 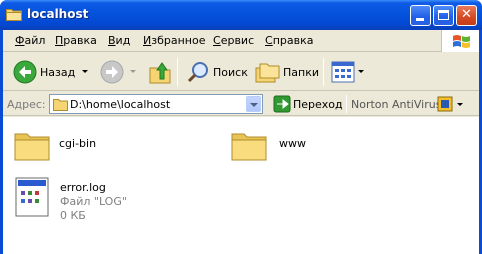 I want to click on maximize-button, so click(x=443, y=15).